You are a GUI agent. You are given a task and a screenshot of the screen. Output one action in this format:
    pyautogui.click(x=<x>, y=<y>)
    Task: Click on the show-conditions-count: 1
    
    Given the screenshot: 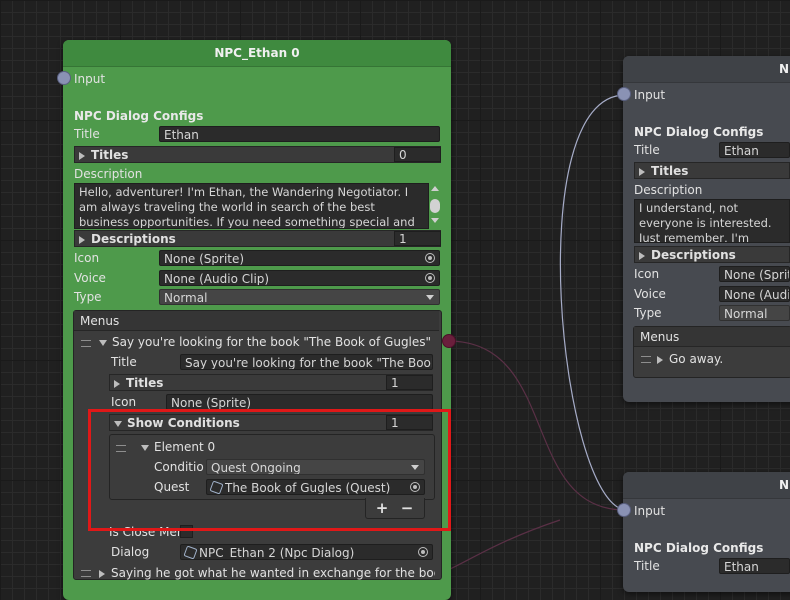 What is the action you would take?
    pyautogui.click(x=409, y=422)
    